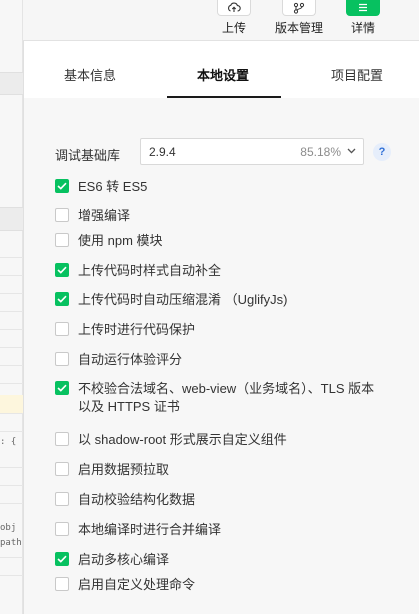  What do you see at coordinates (363, 18) in the screenshot?
I see `details-button: 详情` at bounding box center [363, 18].